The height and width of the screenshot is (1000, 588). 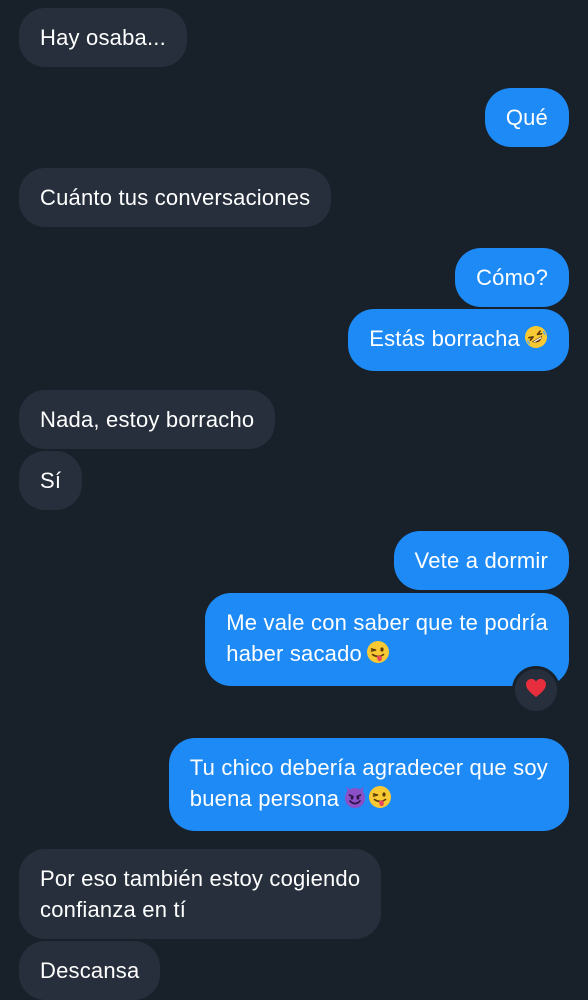 What do you see at coordinates (444, 338) in the screenshot?
I see `message-text: Estás borracha` at bounding box center [444, 338].